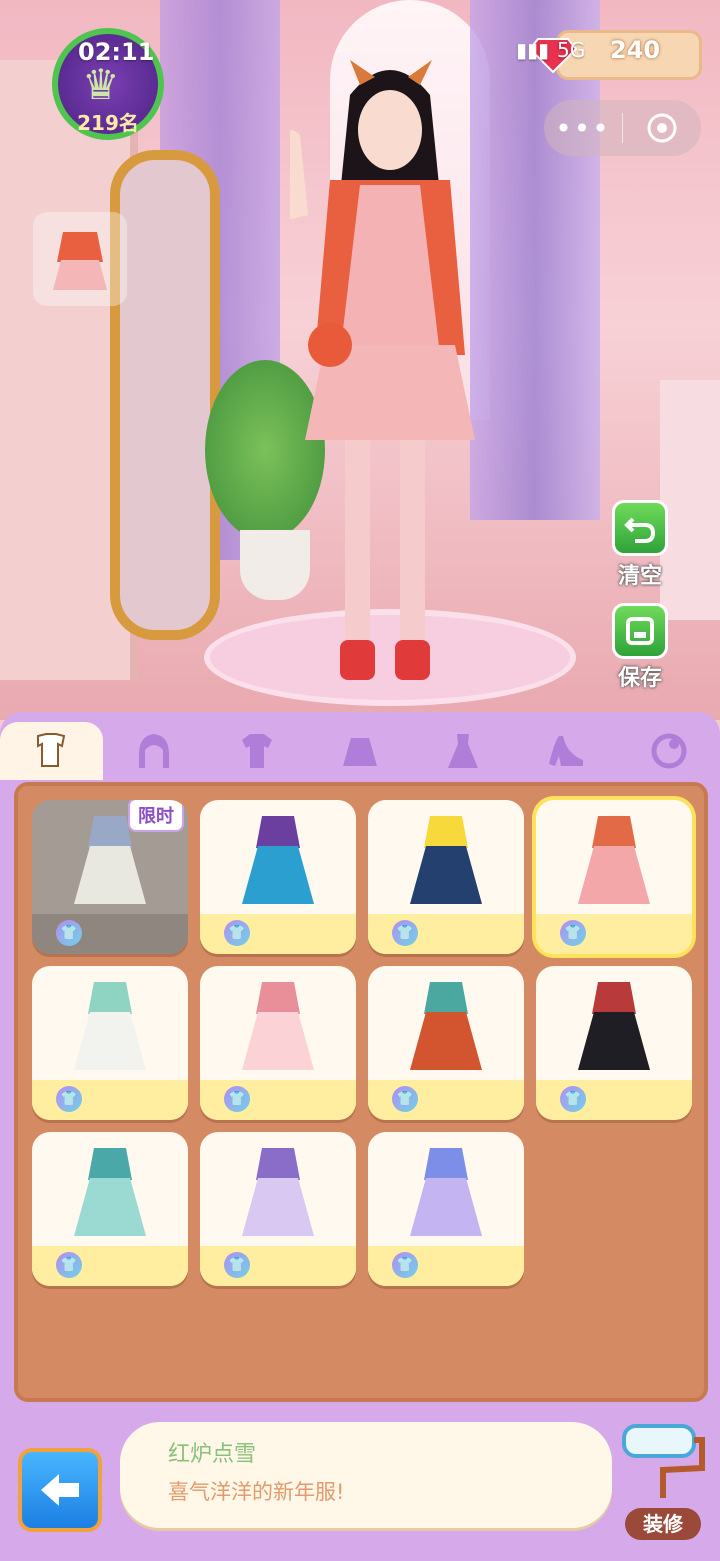  What do you see at coordinates (533, 50) in the screenshot?
I see `signal-icon: ▮▮▮` at bounding box center [533, 50].